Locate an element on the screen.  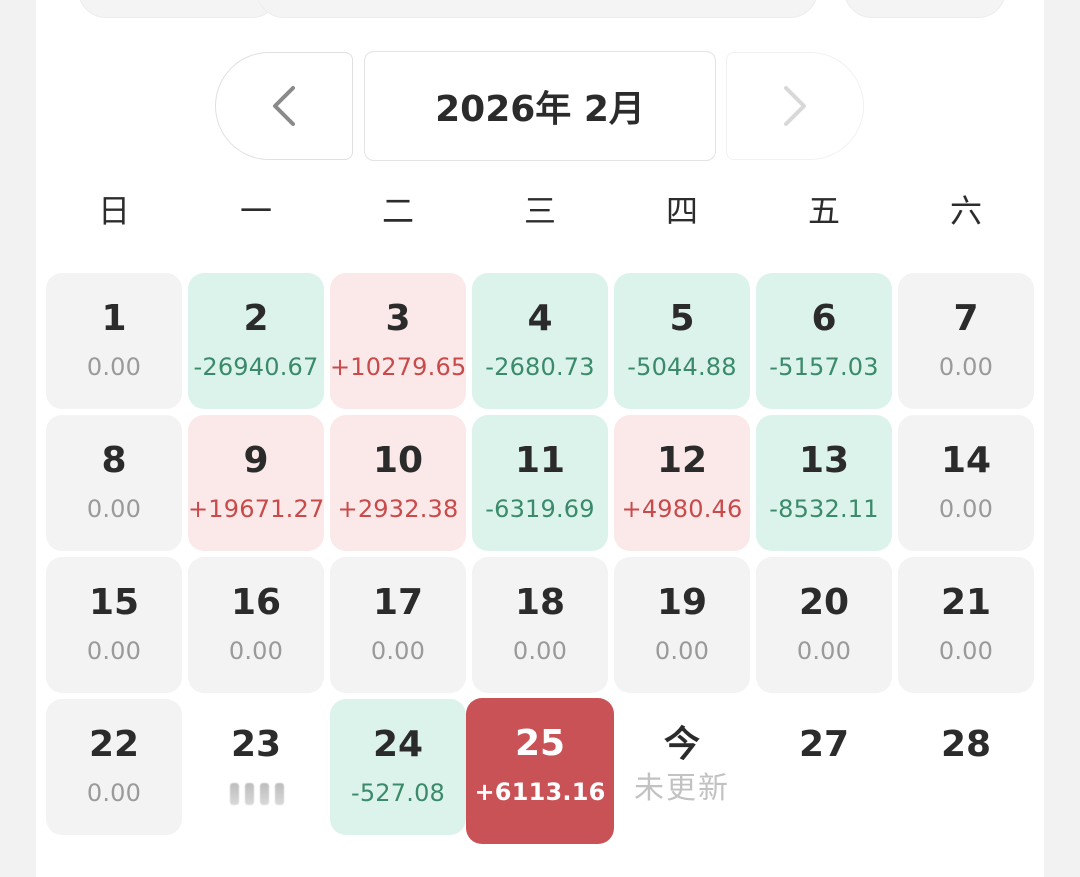
day-profit-value: -5157.03 is located at coordinates (824, 367).